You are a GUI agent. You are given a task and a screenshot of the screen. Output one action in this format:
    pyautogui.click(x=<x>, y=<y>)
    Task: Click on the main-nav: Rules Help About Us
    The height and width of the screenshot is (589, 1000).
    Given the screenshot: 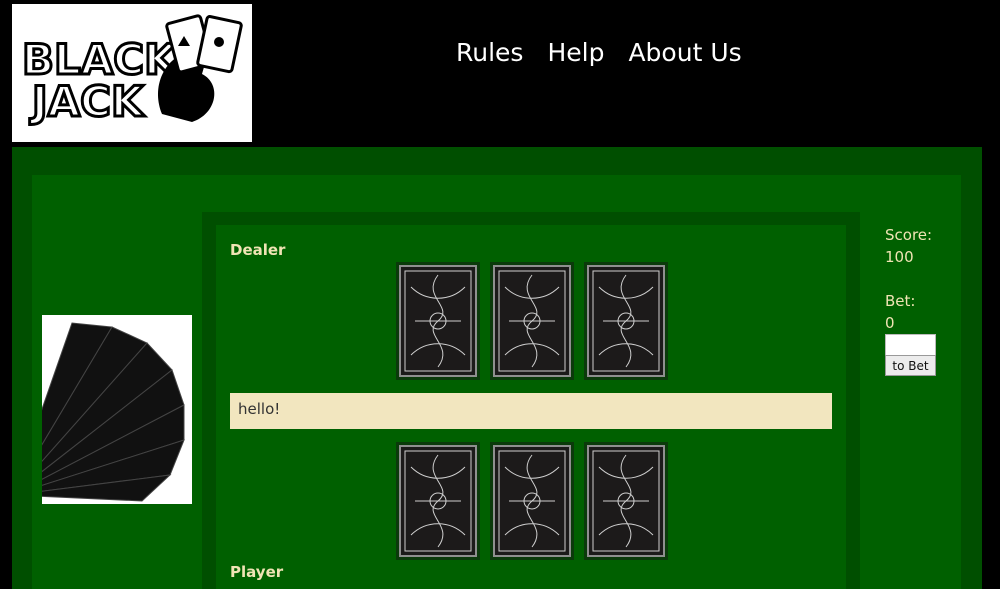 What is the action you would take?
    pyautogui.click(x=599, y=53)
    